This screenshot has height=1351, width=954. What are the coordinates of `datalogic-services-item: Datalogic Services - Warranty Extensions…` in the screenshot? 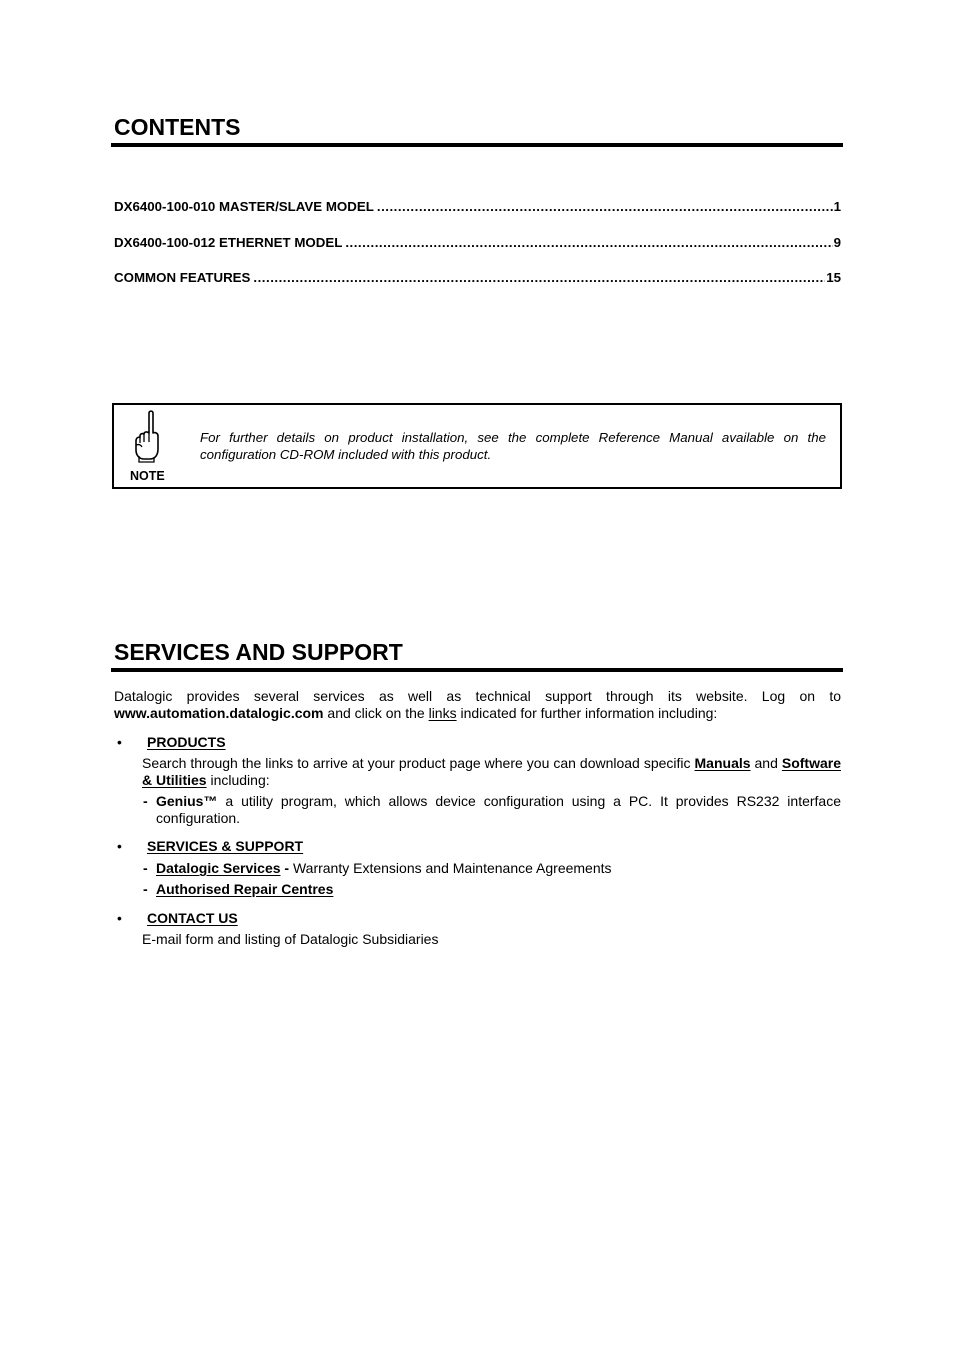 It's located at (498, 868).